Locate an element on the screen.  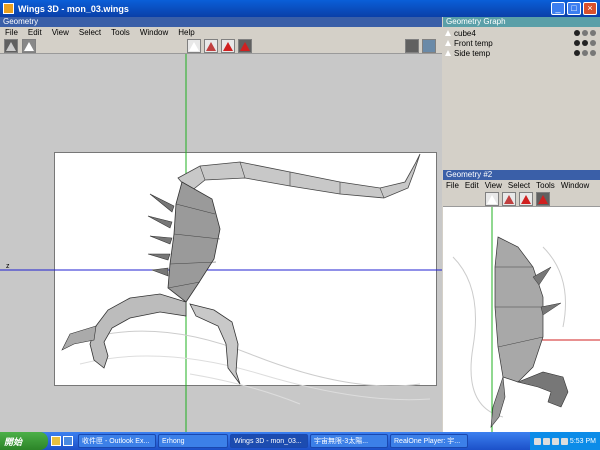
graph-item-cube4: cube4 is located at coordinates (521, 33).